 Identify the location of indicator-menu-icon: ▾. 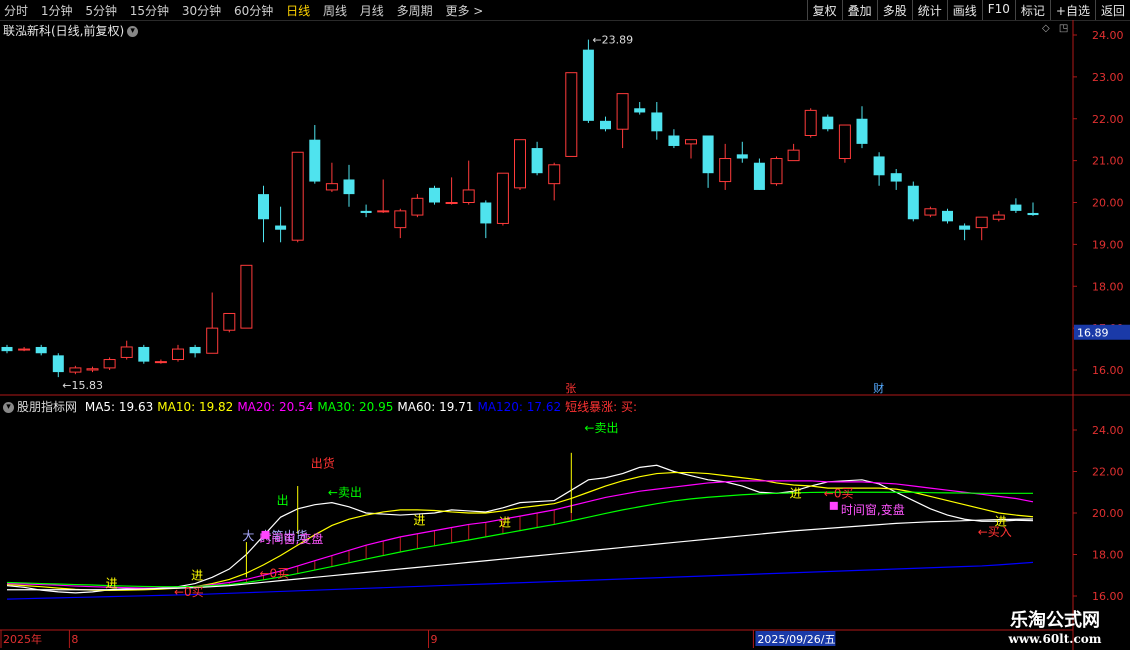
(8, 407).